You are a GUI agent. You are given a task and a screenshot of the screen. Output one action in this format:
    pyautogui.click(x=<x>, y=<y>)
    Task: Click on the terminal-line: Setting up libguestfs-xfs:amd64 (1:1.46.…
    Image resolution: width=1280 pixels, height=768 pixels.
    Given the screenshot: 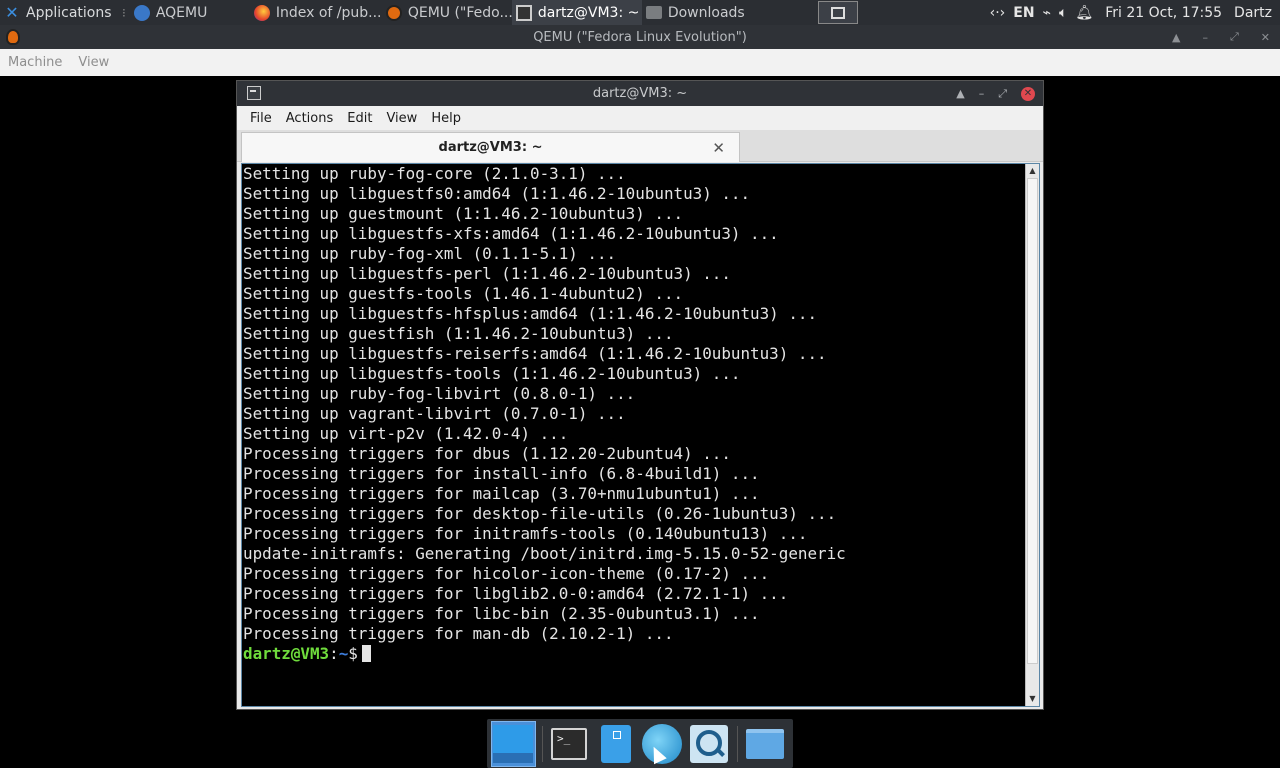 What is the action you would take?
    pyautogui.click(x=511, y=233)
    